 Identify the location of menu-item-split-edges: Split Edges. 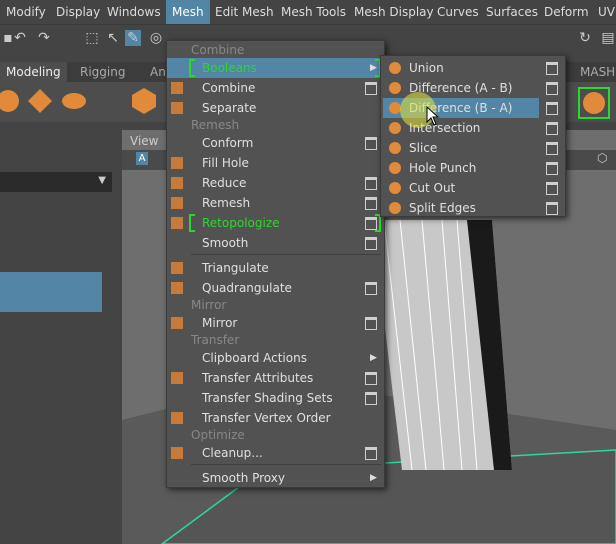
(473, 208).